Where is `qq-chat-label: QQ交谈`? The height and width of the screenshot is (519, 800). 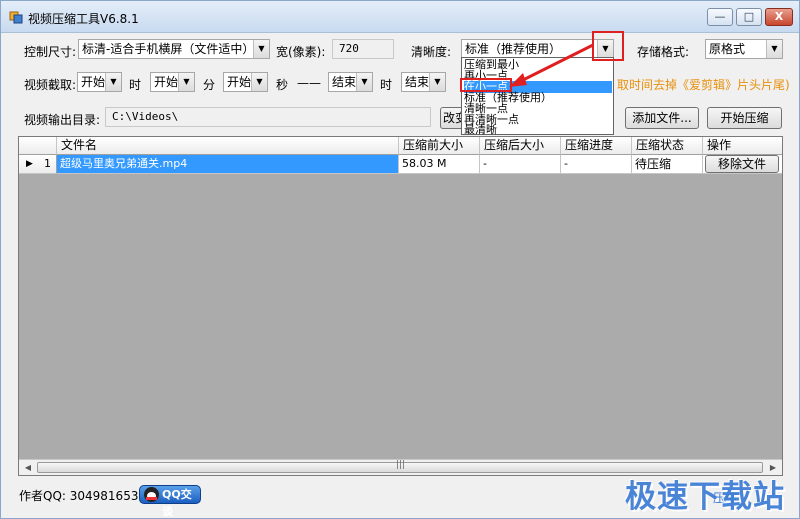 qq-chat-label: QQ交谈 is located at coordinates (177, 503).